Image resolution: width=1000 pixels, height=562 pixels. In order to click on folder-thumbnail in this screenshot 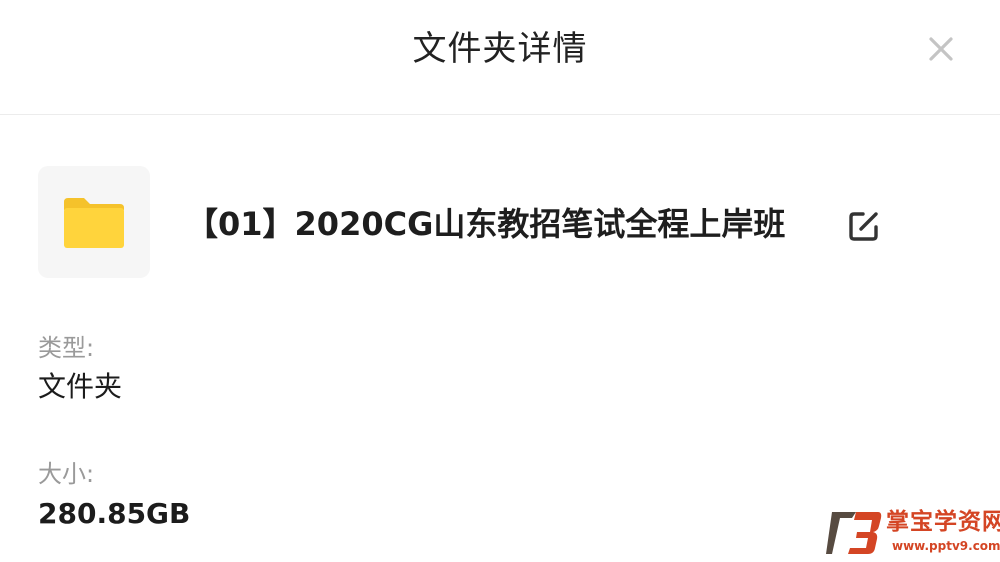, I will do `click(94, 222)`.